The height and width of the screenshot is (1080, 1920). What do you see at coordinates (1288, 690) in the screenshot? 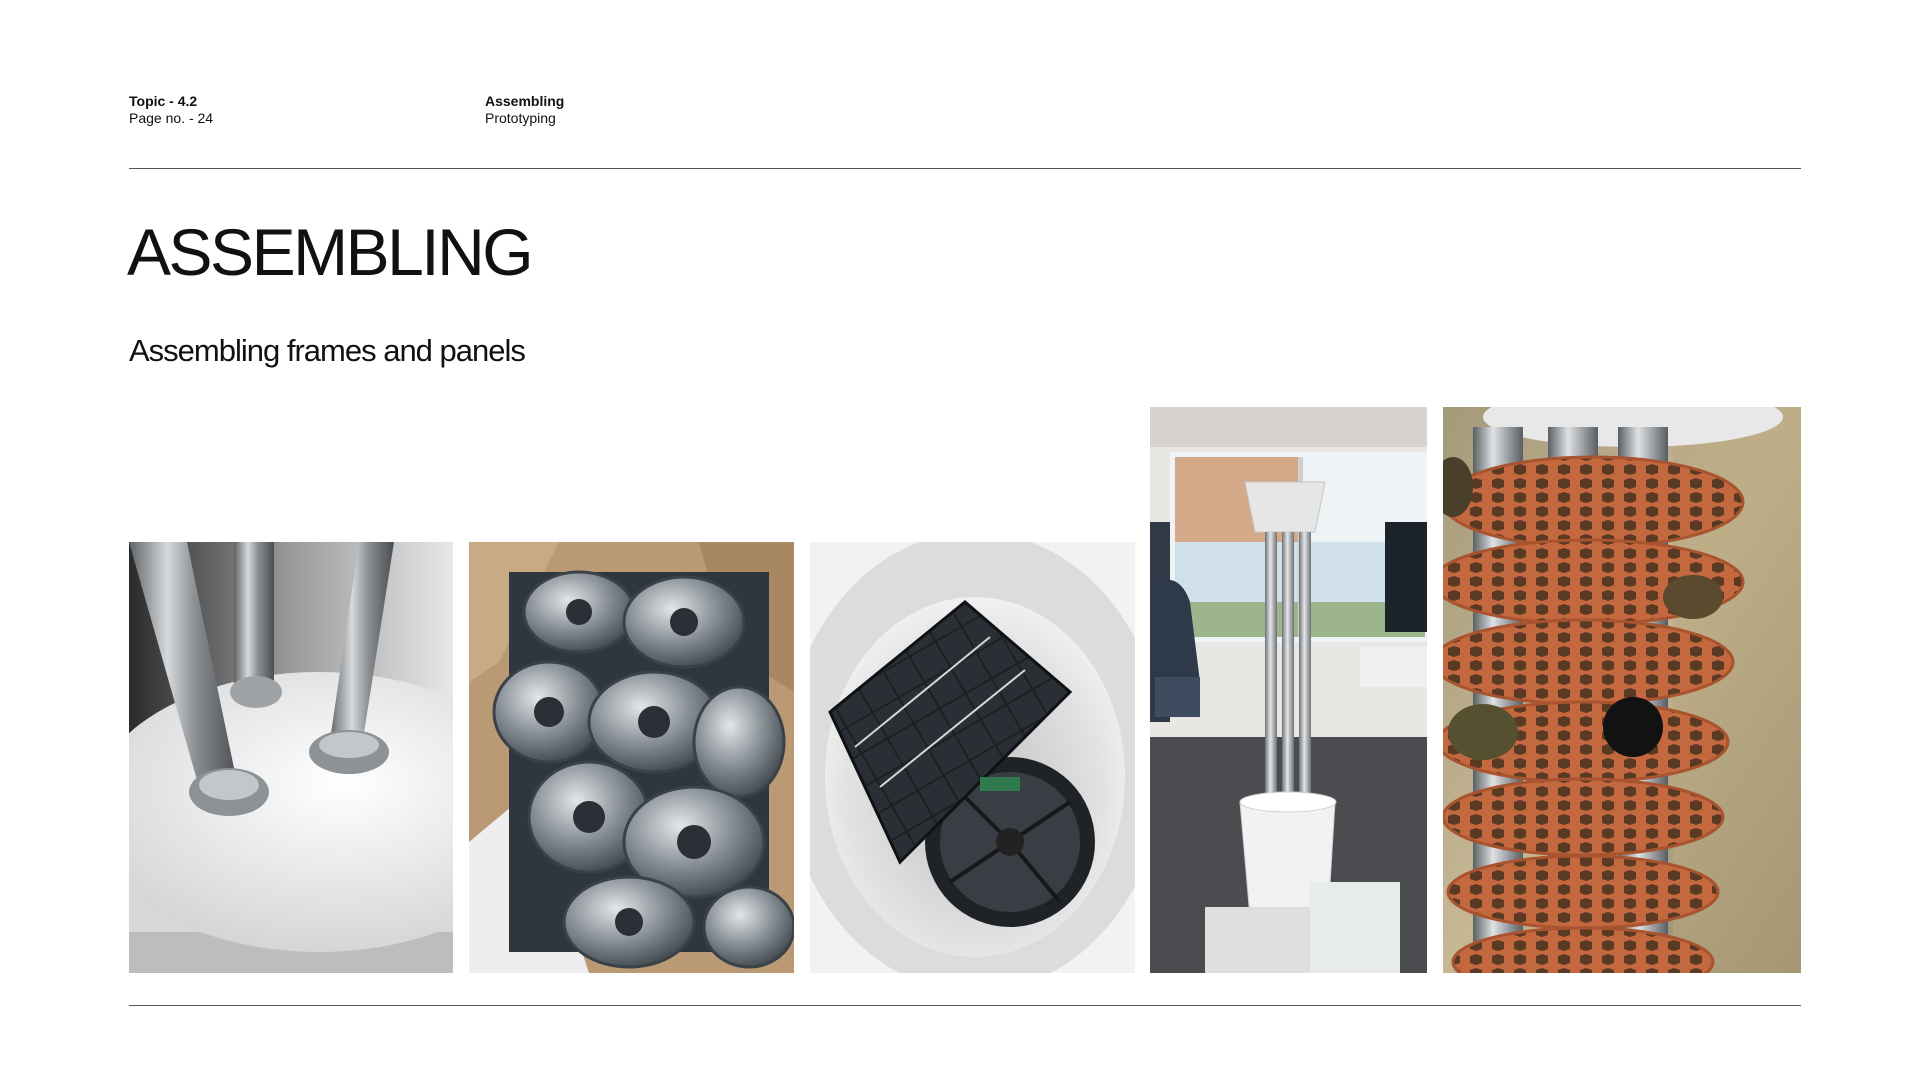
I see `assembled-tower-in-office-photo` at bounding box center [1288, 690].